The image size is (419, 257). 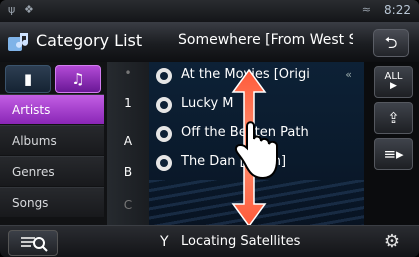 I want to click on alphabet-index: • 1 A B C, so click(x=128, y=143).